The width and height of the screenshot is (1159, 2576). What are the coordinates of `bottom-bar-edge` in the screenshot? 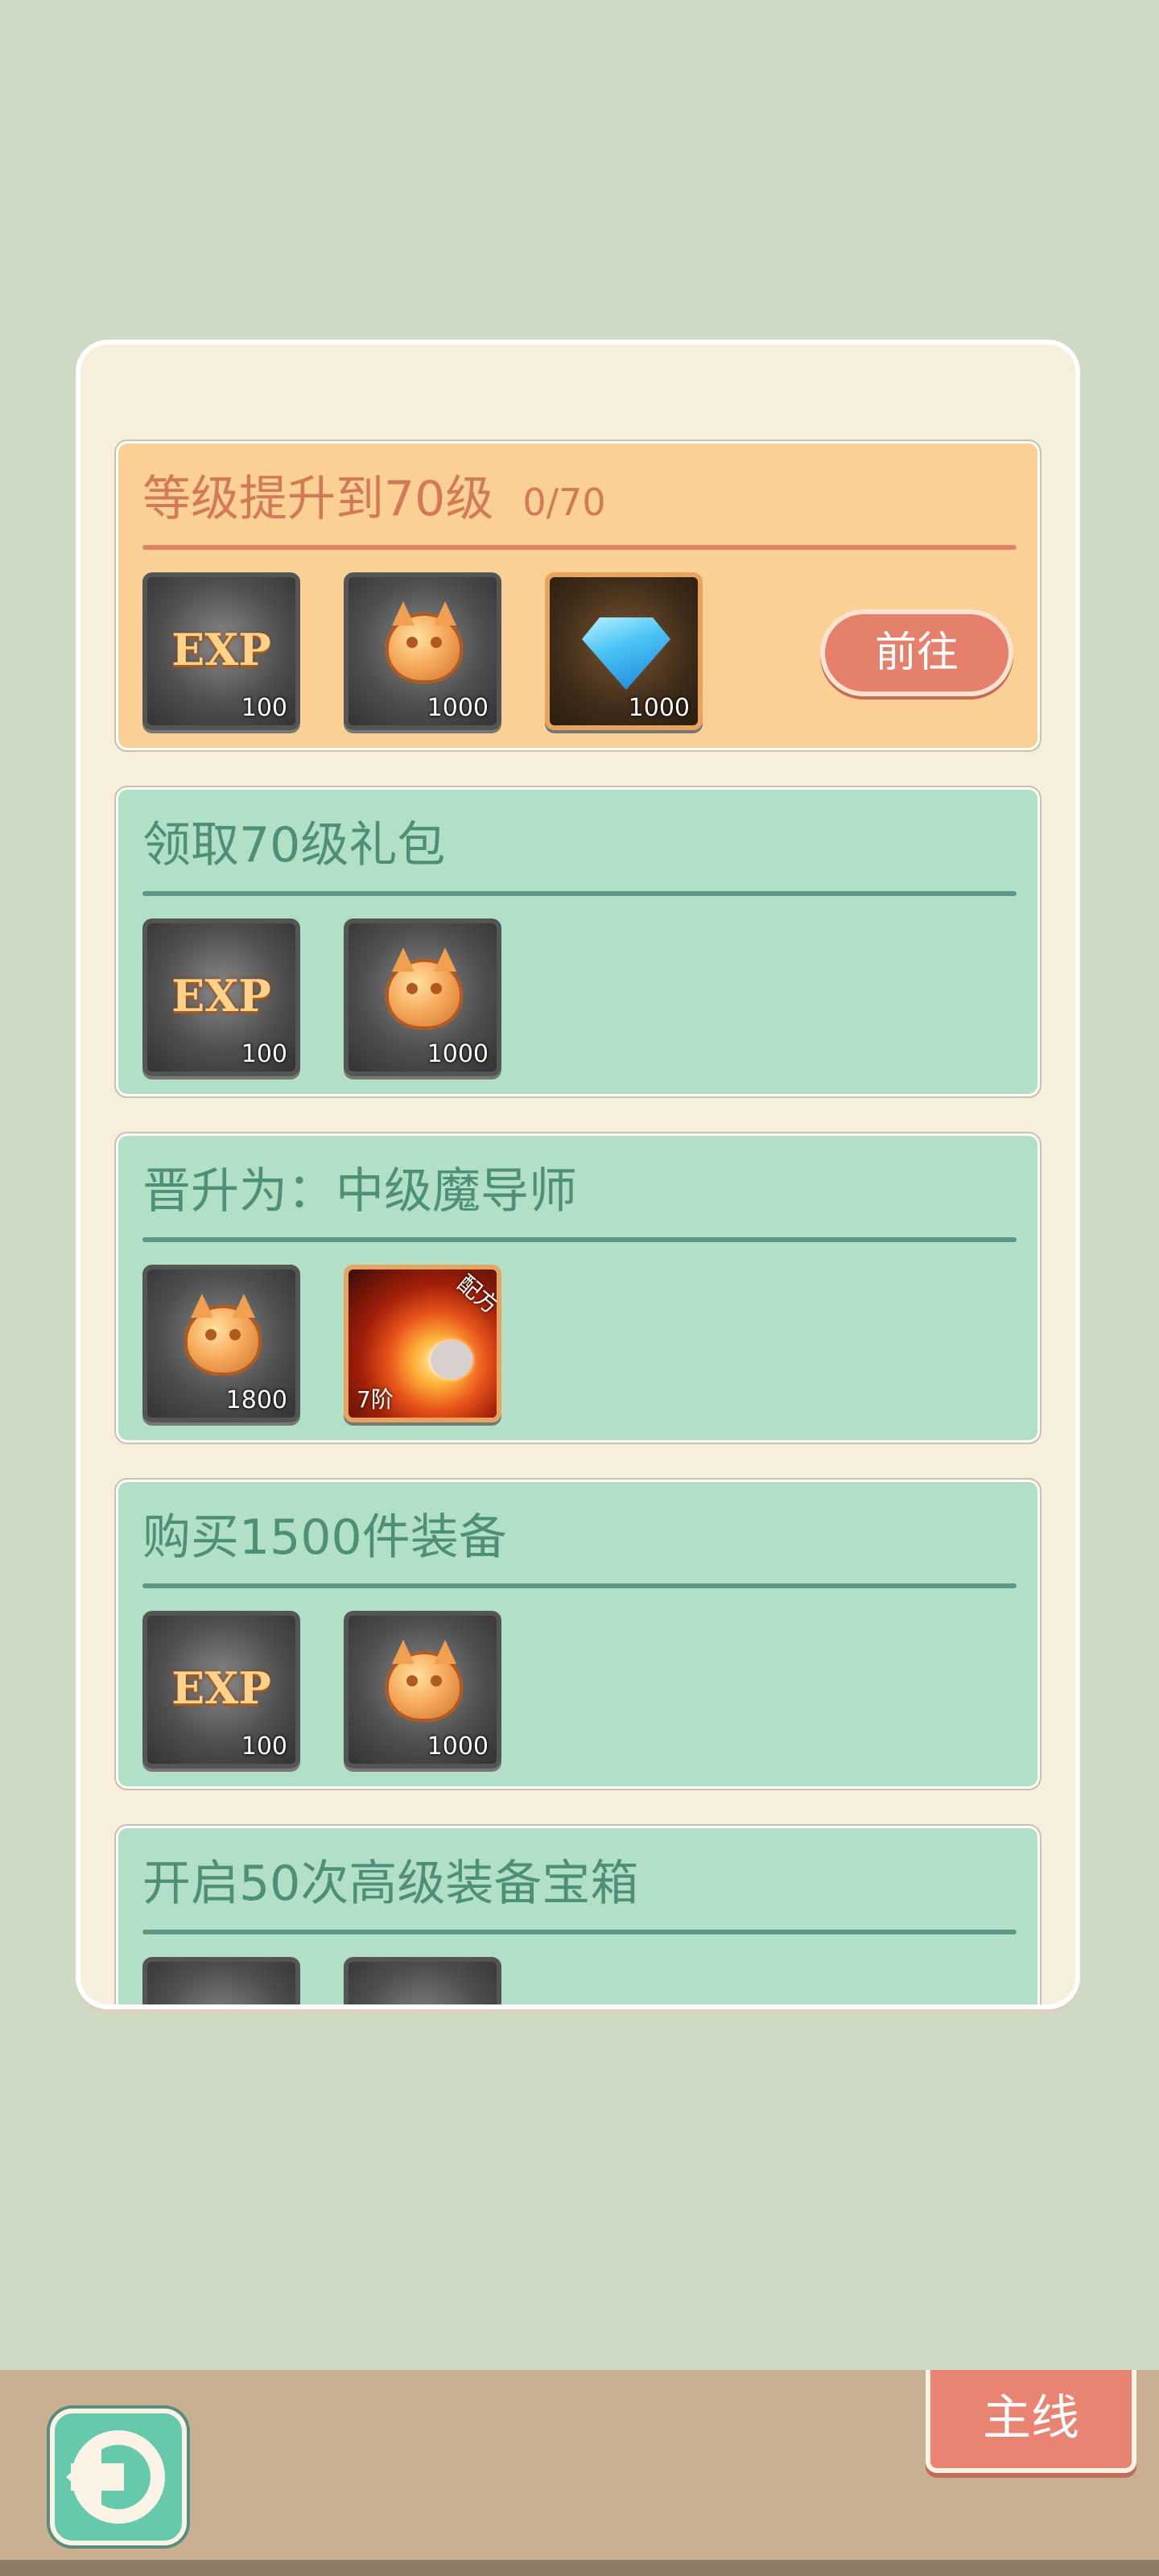 It's located at (579, 2568).